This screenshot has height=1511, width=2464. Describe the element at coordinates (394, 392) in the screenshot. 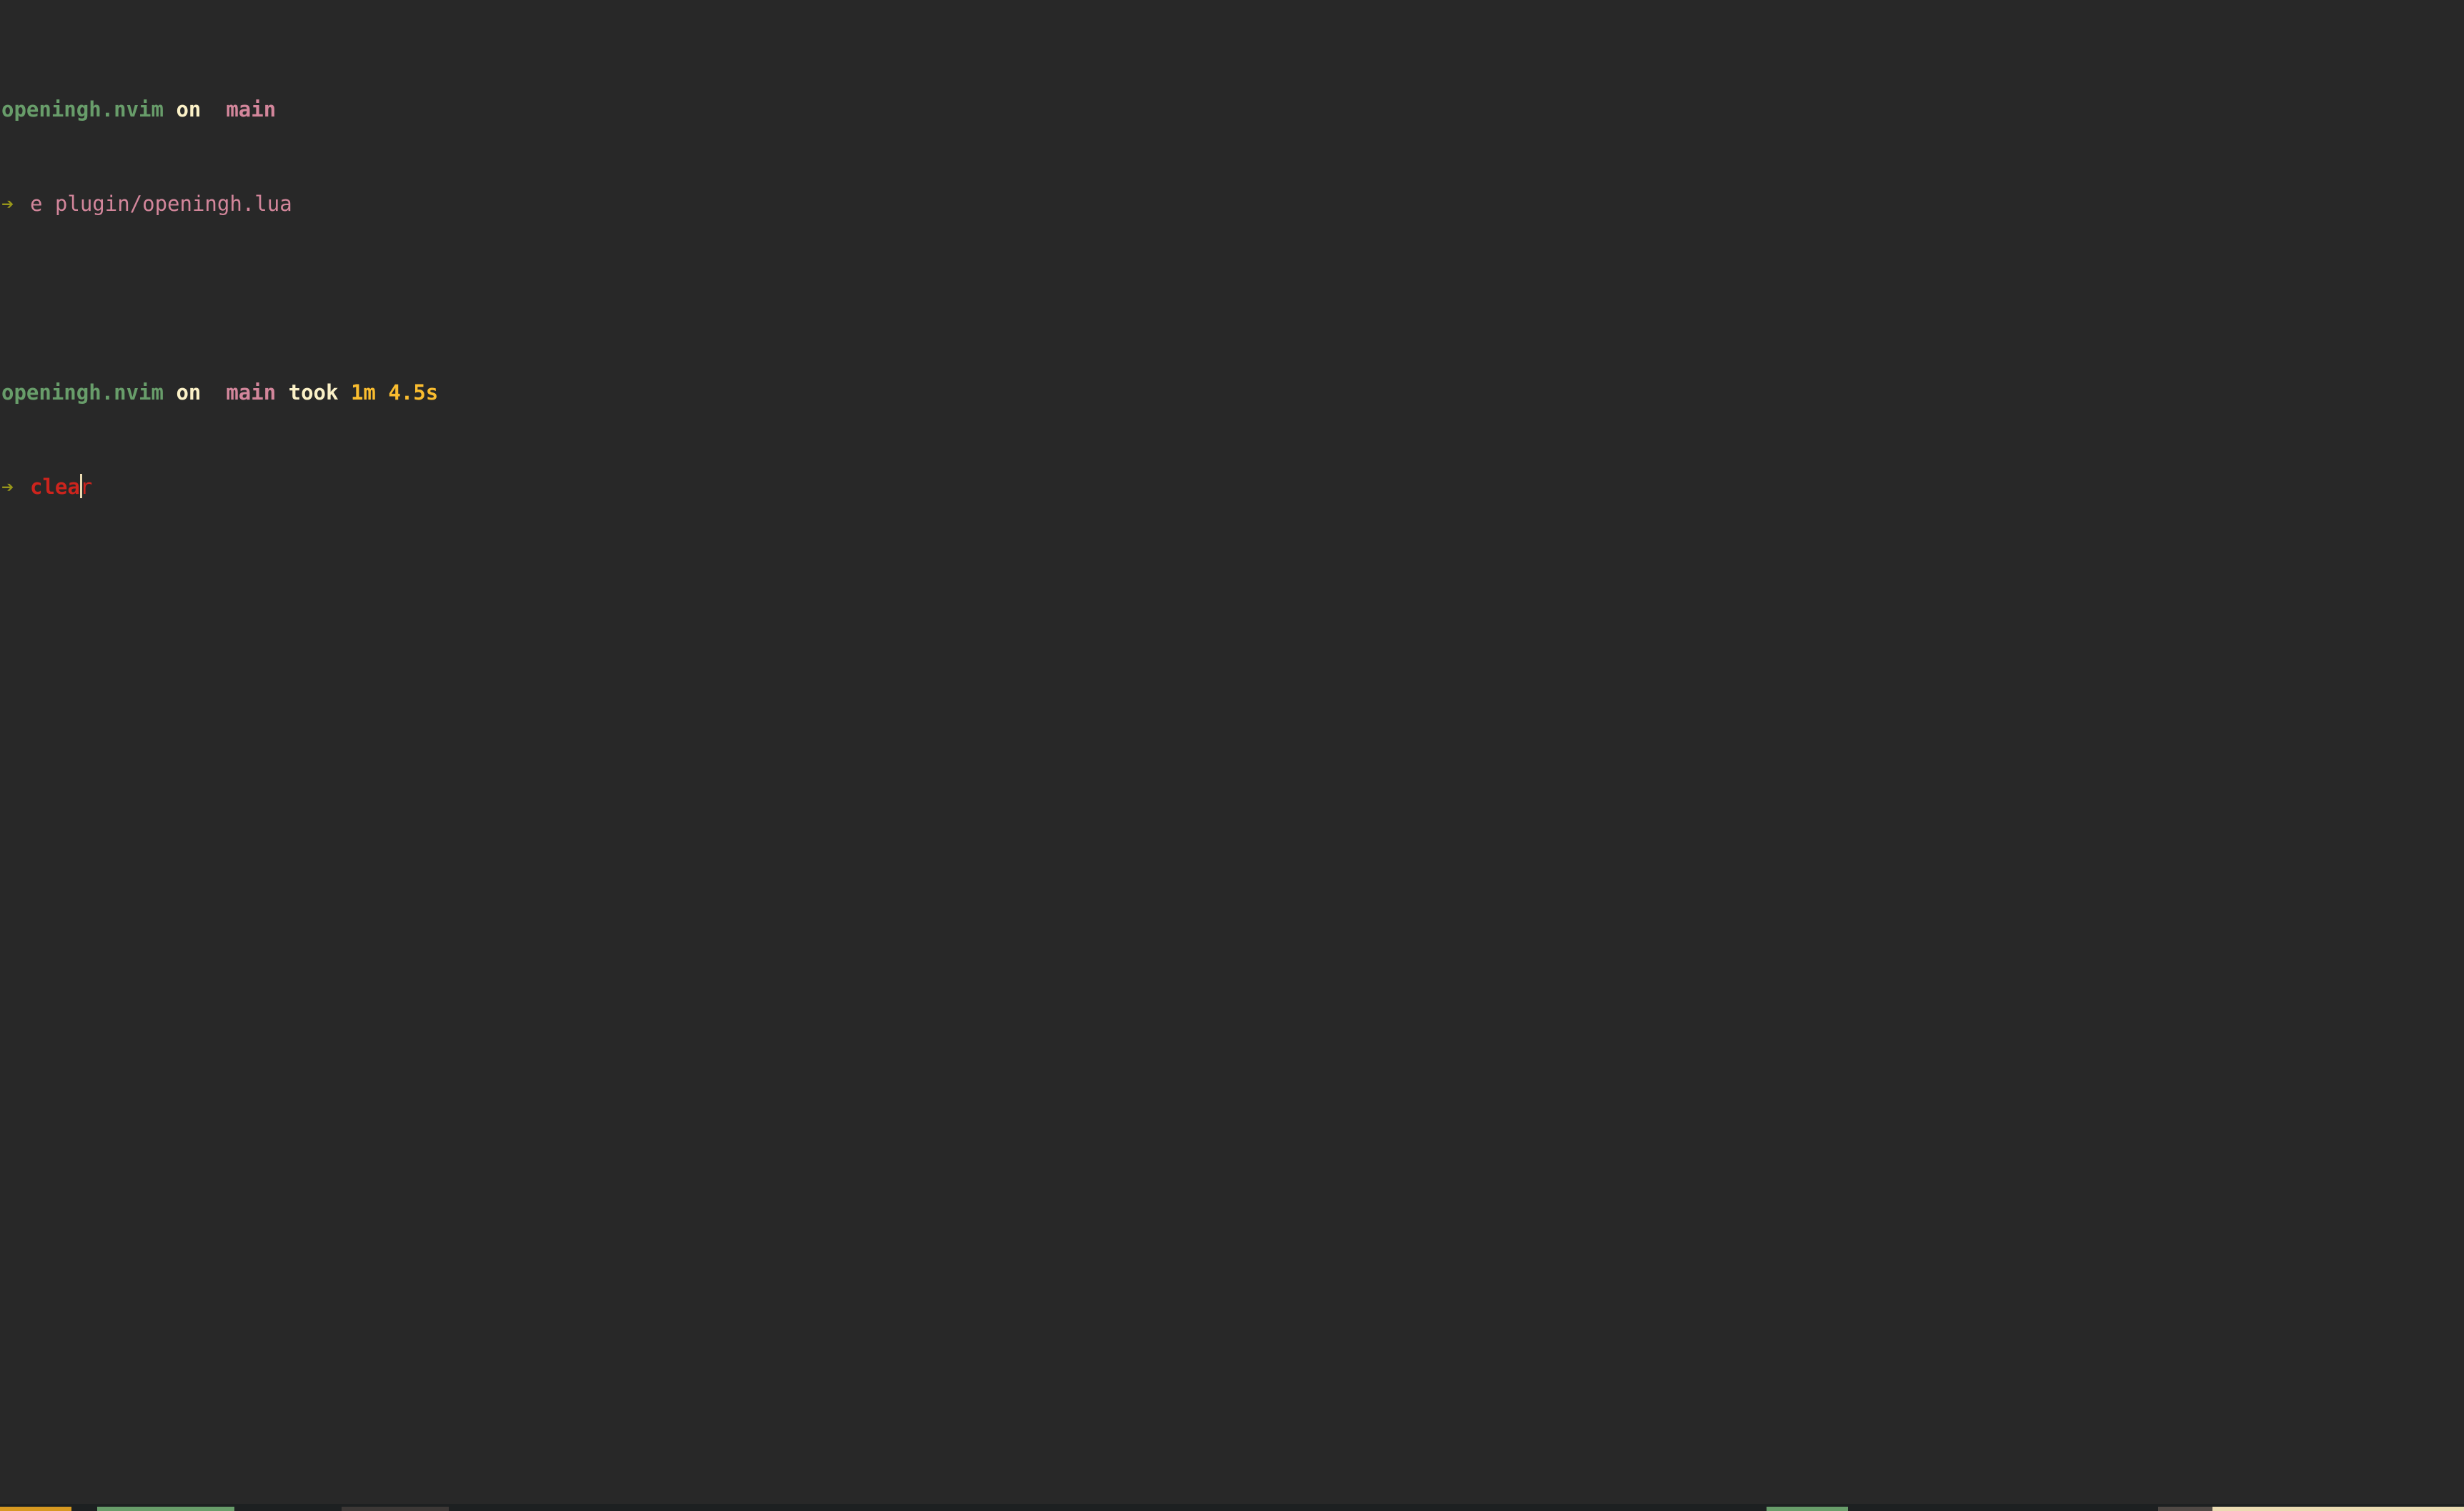

I see `command-duration: 1m 4.5s` at that location.